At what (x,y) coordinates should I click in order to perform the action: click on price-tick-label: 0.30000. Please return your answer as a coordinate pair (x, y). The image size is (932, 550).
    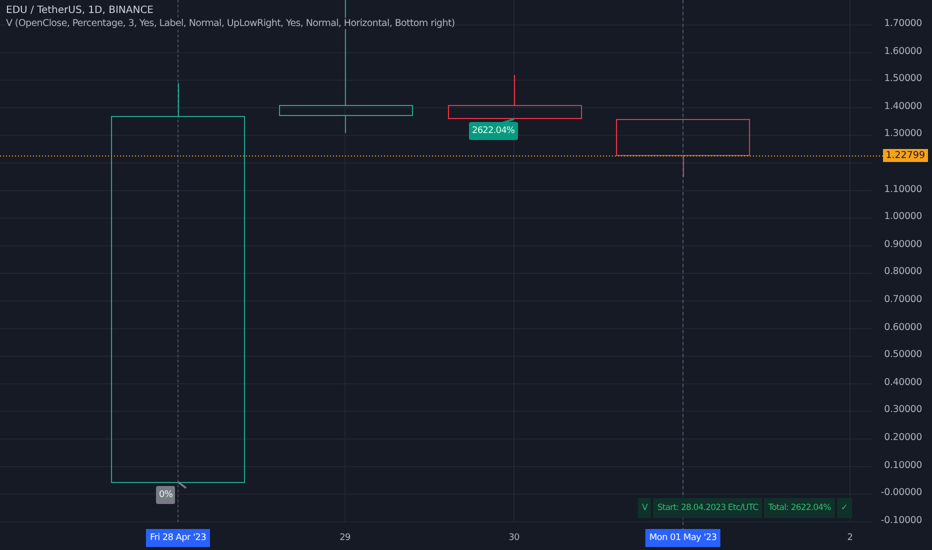
    Looking at the image, I should click on (903, 410).